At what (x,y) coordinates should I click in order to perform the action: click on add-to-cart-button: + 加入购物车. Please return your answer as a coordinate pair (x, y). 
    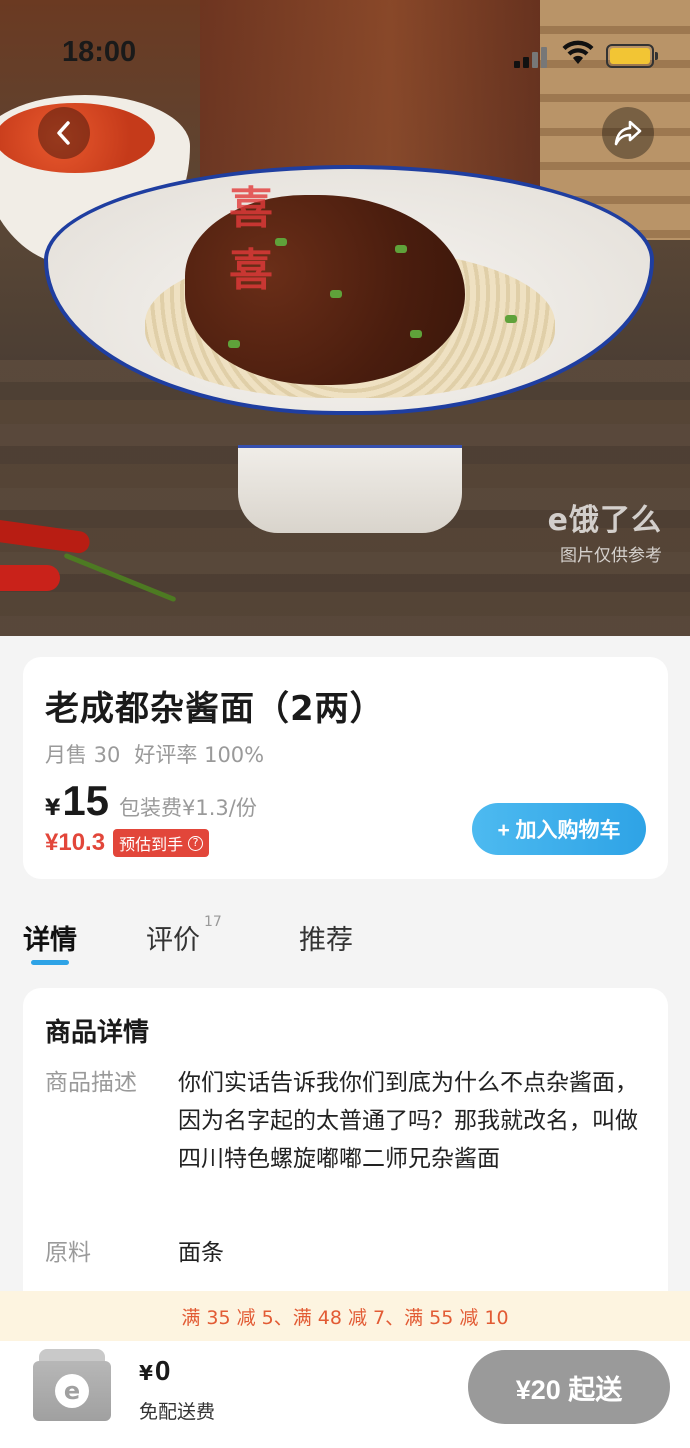
    Looking at the image, I should click on (559, 829).